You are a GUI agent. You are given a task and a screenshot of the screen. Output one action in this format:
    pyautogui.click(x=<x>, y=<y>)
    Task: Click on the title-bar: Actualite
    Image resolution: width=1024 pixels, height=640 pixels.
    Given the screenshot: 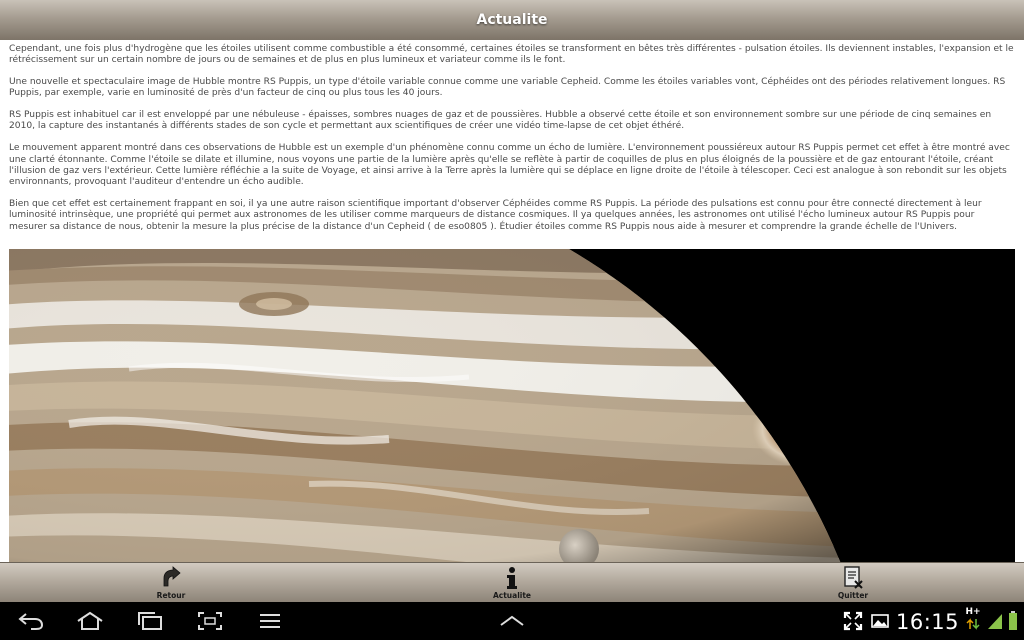 What is the action you would take?
    pyautogui.click(x=512, y=20)
    